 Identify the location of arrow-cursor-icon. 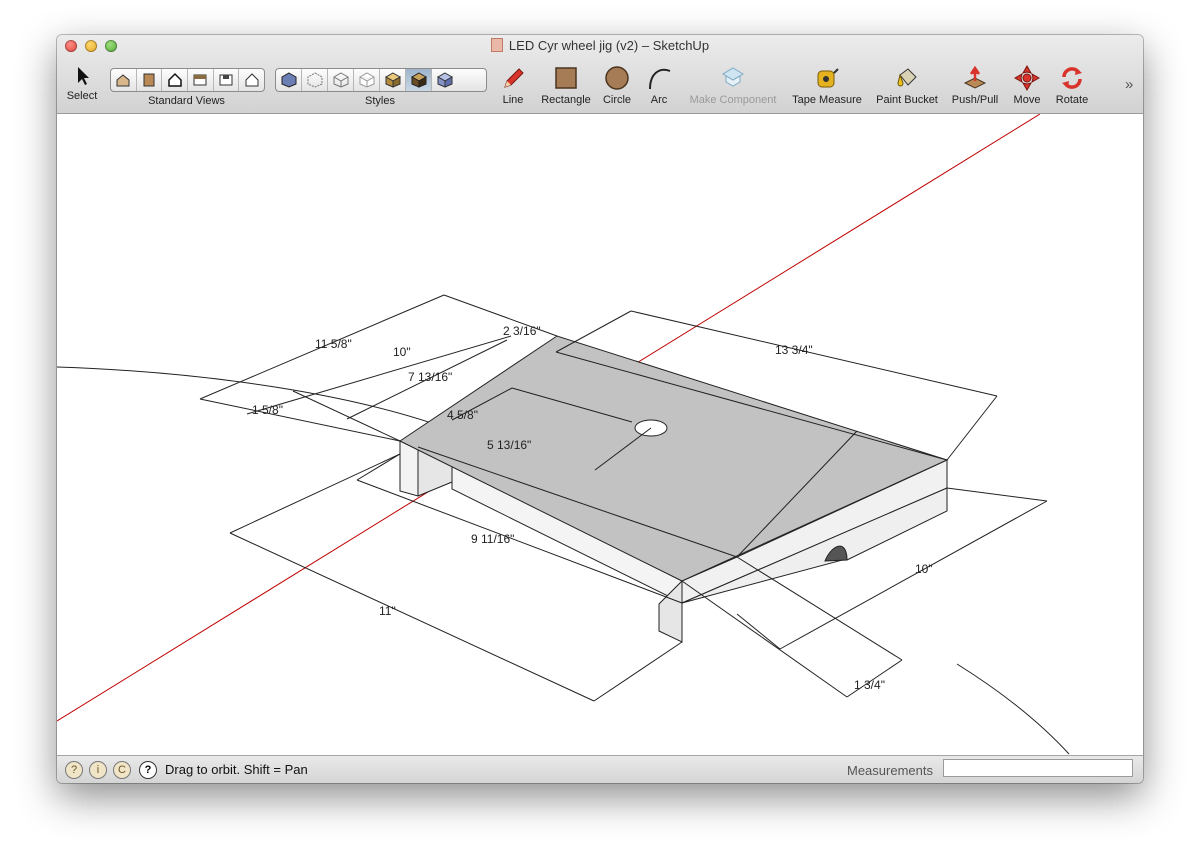
(83, 76).